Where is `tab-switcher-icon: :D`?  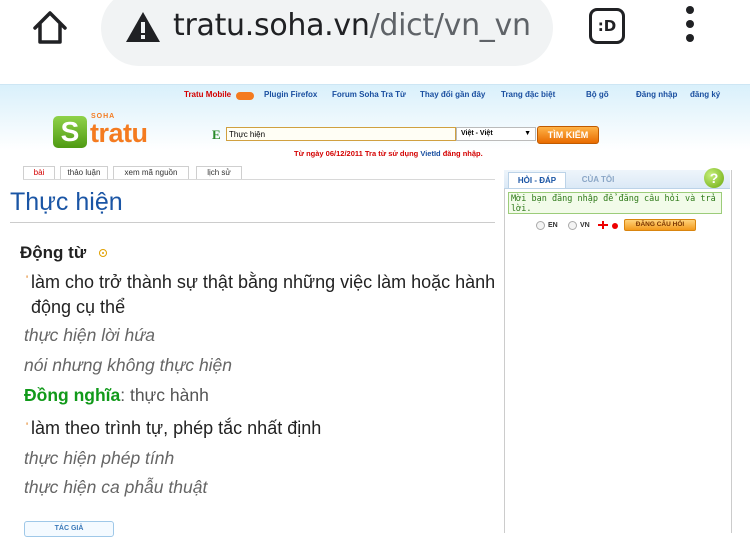
tab-switcher-icon: :D is located at coordinates (607, 26).